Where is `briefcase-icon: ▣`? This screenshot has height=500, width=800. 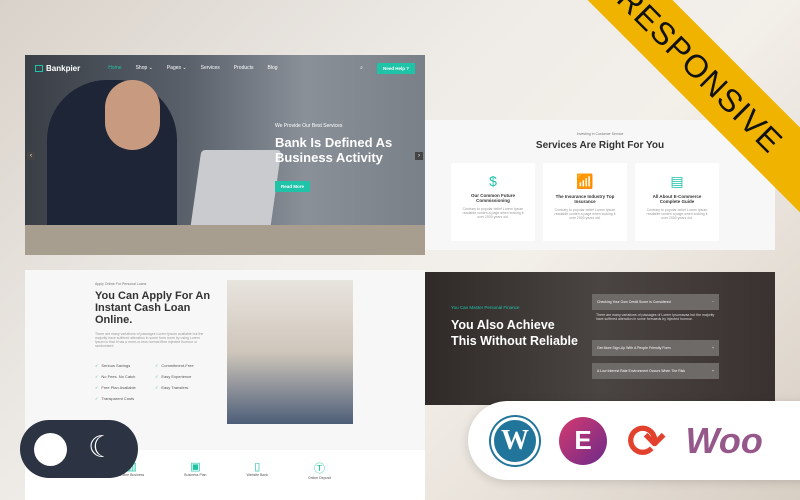 briefcase-icon: ▣ is located at coordinates (195, 467).